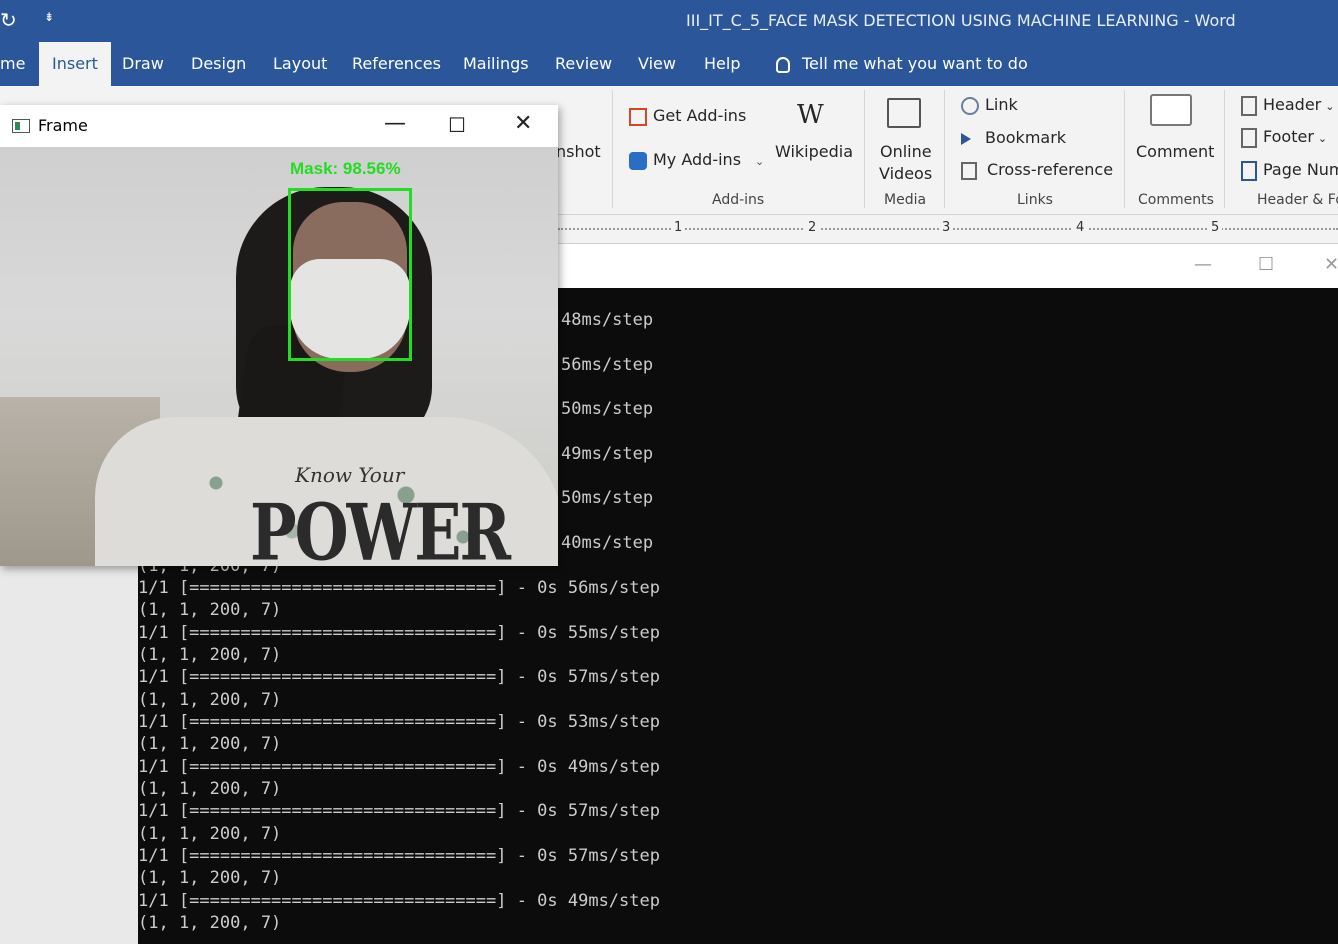  I want to click on bookmark-button: Bookmark, so click(1013, 137).